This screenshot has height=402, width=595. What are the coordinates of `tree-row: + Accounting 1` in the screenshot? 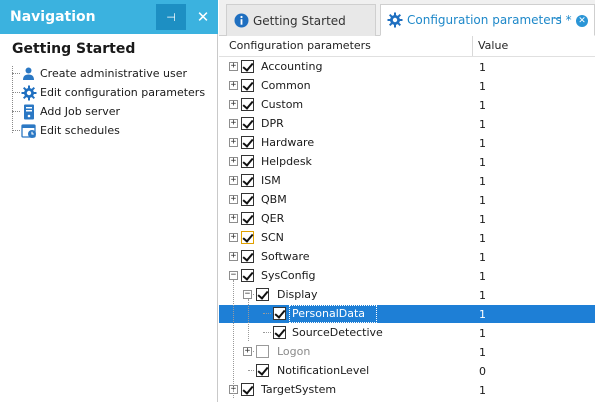 It's located at (407, 66).